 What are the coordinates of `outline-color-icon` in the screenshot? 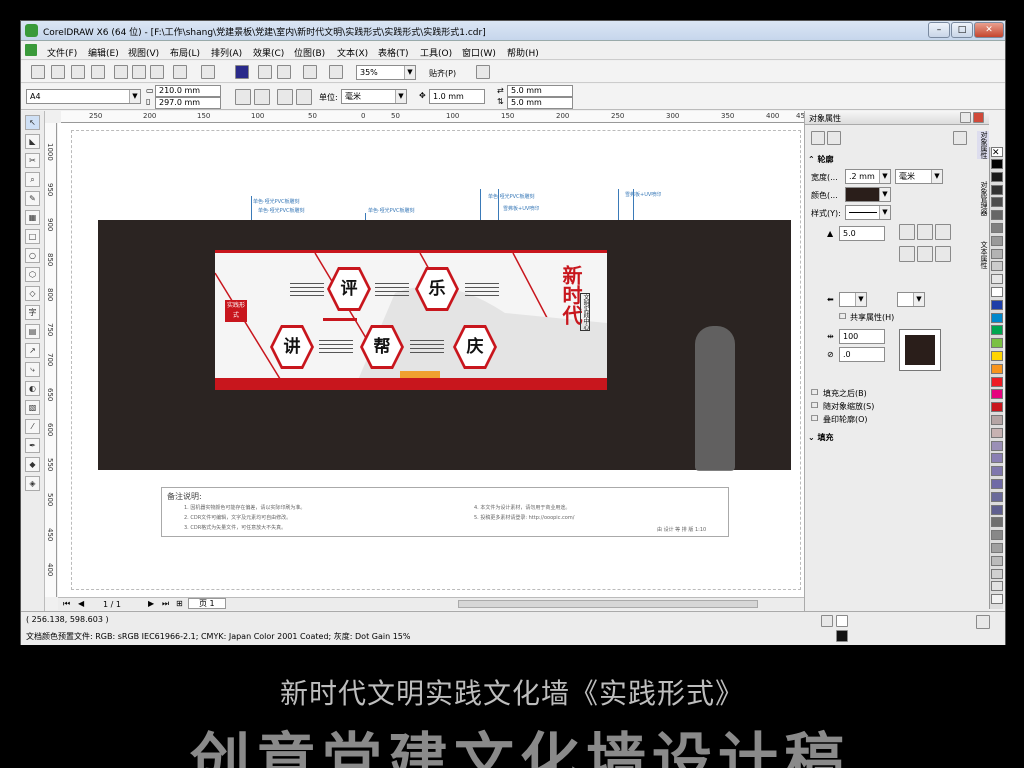 It's located at (842, 636).